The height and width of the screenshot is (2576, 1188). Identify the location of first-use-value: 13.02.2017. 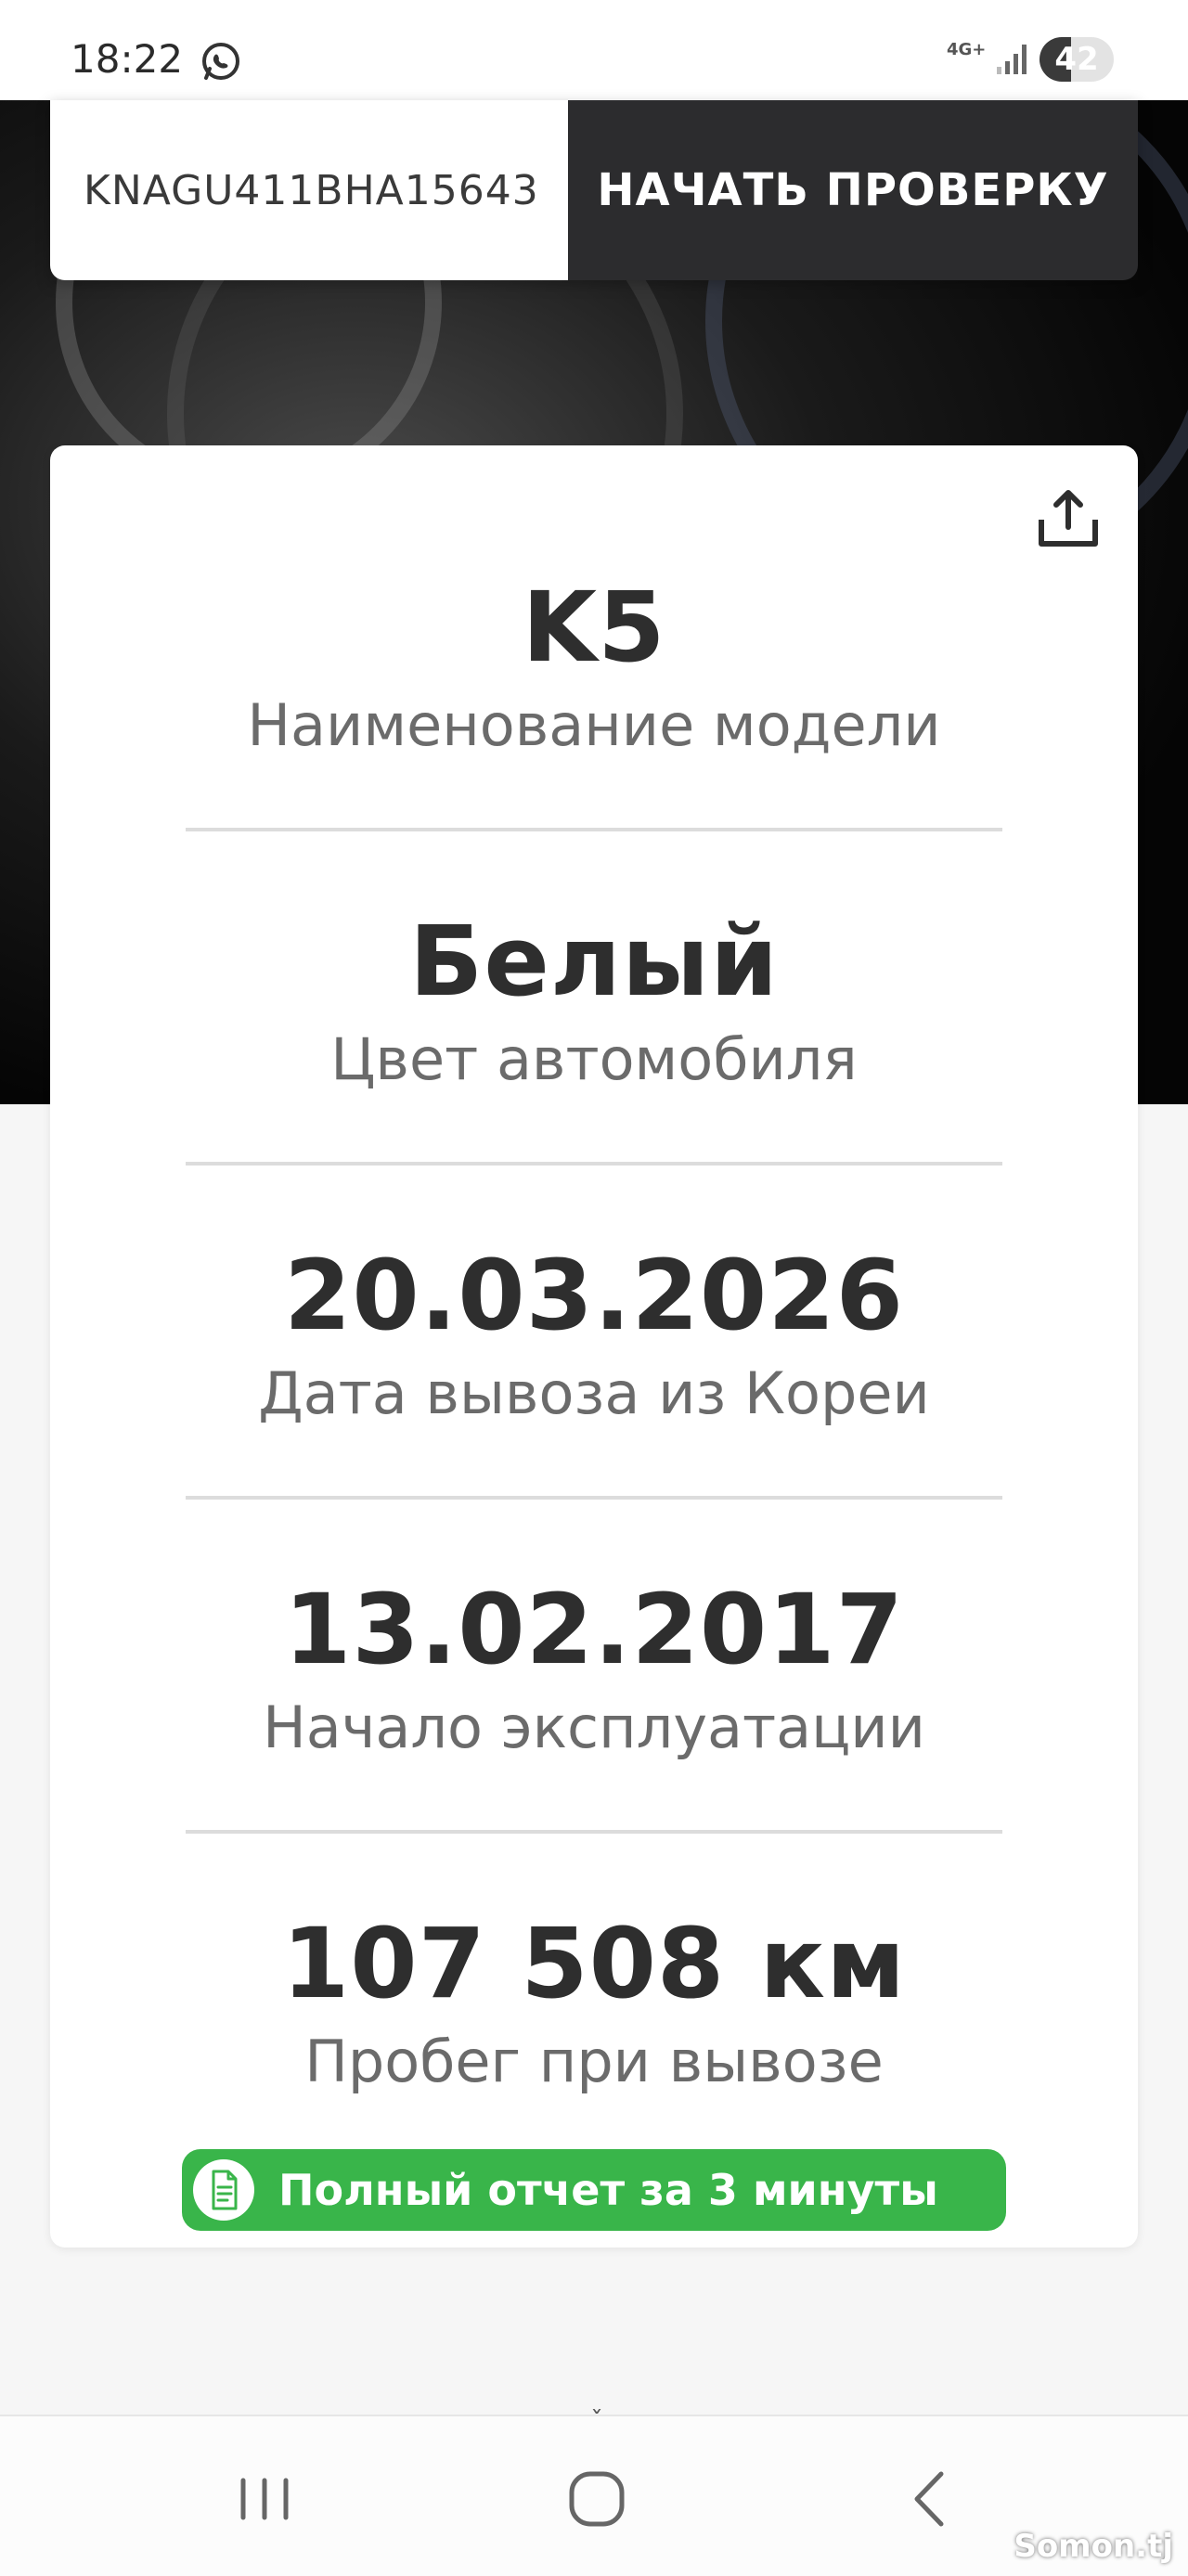
(594, 1629).